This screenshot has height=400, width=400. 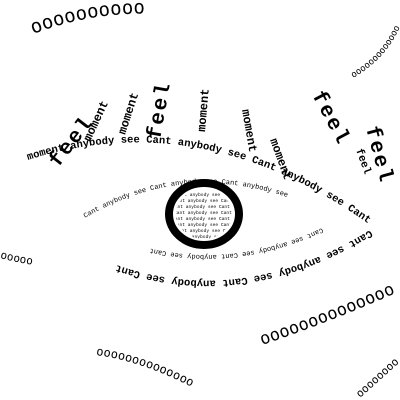 I want to click on o-stream-bottom-middle: oooooooooooooo, so click(x=145, y=366).